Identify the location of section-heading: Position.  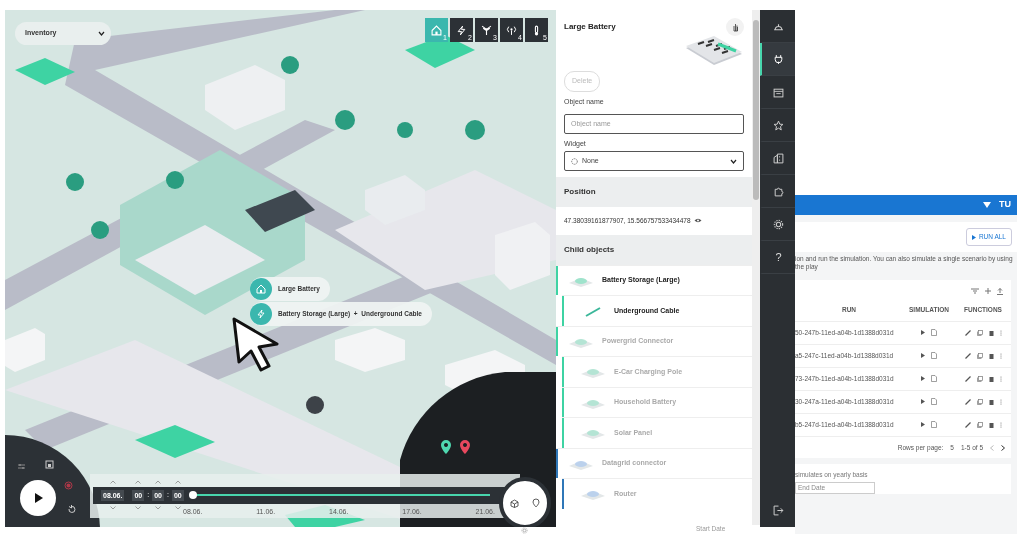
(654, 192).